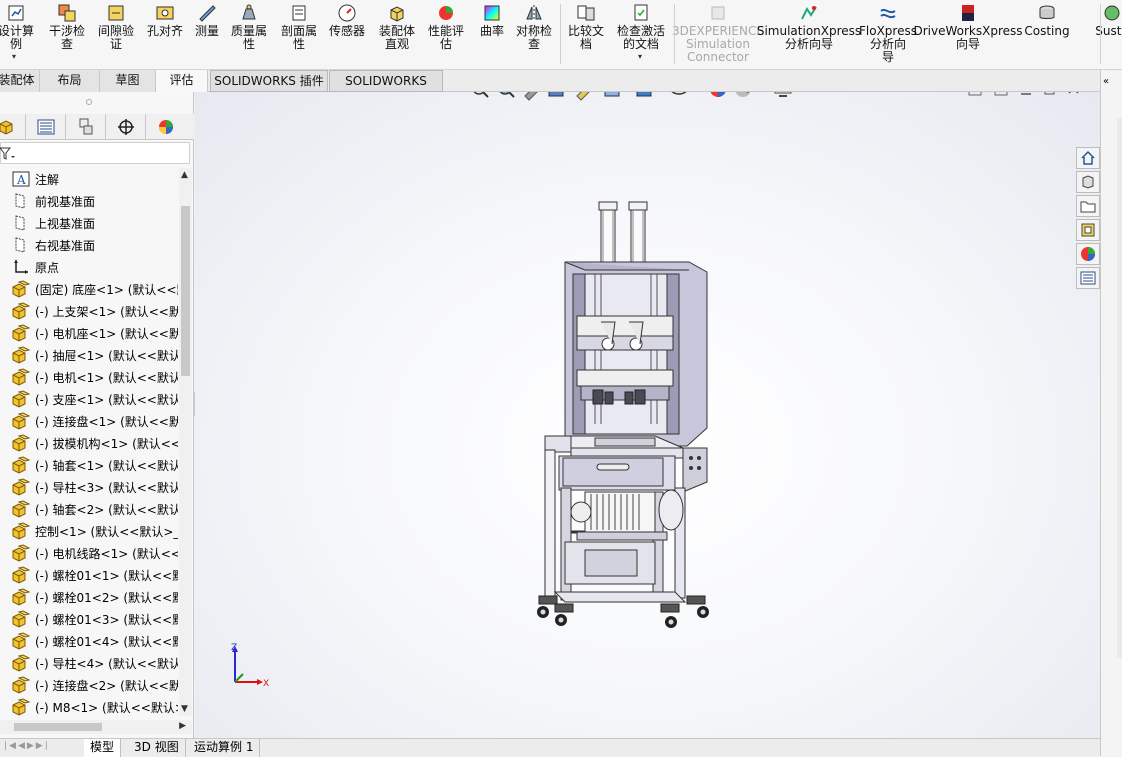 The image size is (1122, 757). What do you see at coordinates (27, 746) in the screenshot?
I see `tab-nav-arrows-icon: |◀◀▶▶|` at bounding box center [27, 746].